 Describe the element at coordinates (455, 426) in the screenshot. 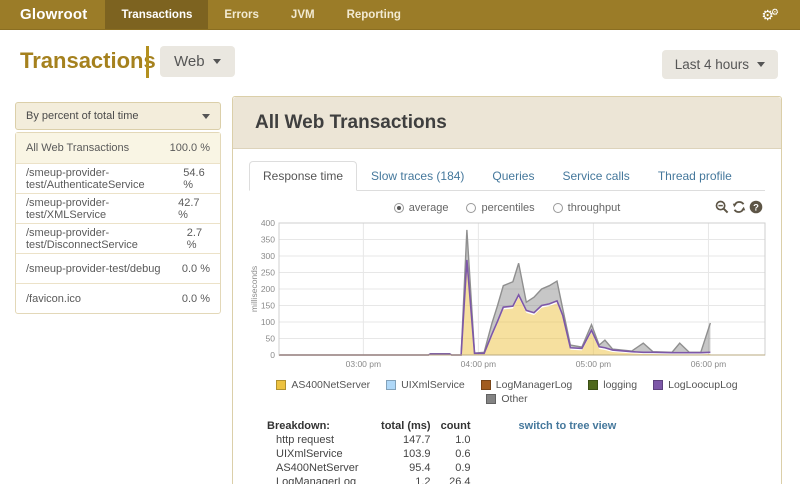

I see `breakdown-col-count: count` at that location.